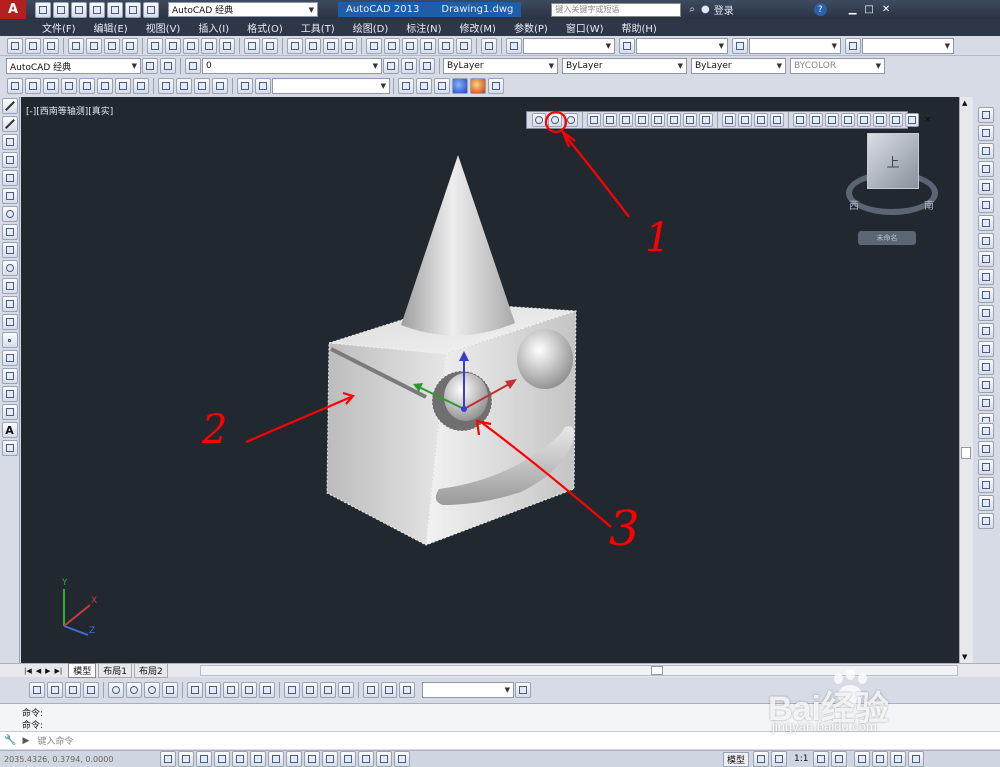  I want to click on dim-text-edit-icon, so click(389, 690).